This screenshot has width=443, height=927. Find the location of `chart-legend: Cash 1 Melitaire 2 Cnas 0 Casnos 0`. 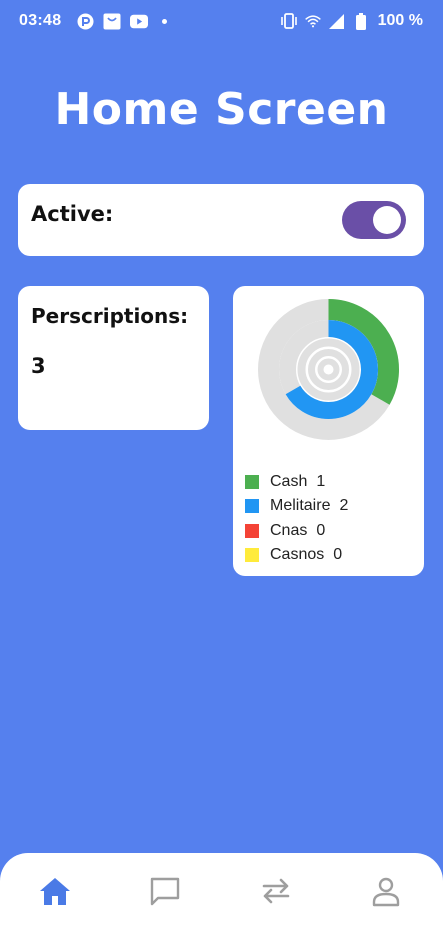

chart-legend: Cash 1 Melitaire 2 Cnas 0 Casnos 0 is located at coordinates (296, 518).